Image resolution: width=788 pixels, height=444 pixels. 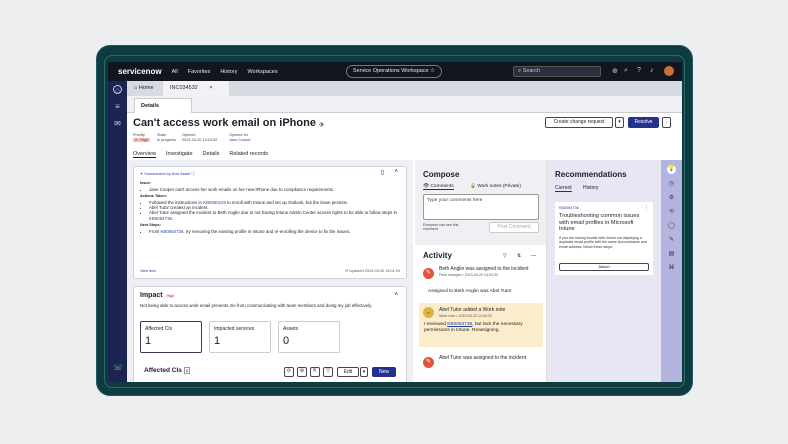 I want to click on recommendations-title: Recommendations, so click(x=591, y=174).